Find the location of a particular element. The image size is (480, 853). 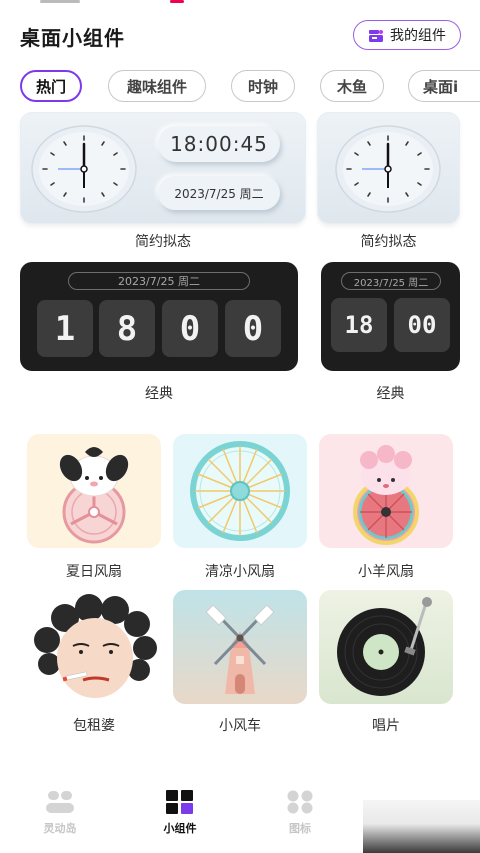

flip-digit: 8 is located at coordinates (127, 328).